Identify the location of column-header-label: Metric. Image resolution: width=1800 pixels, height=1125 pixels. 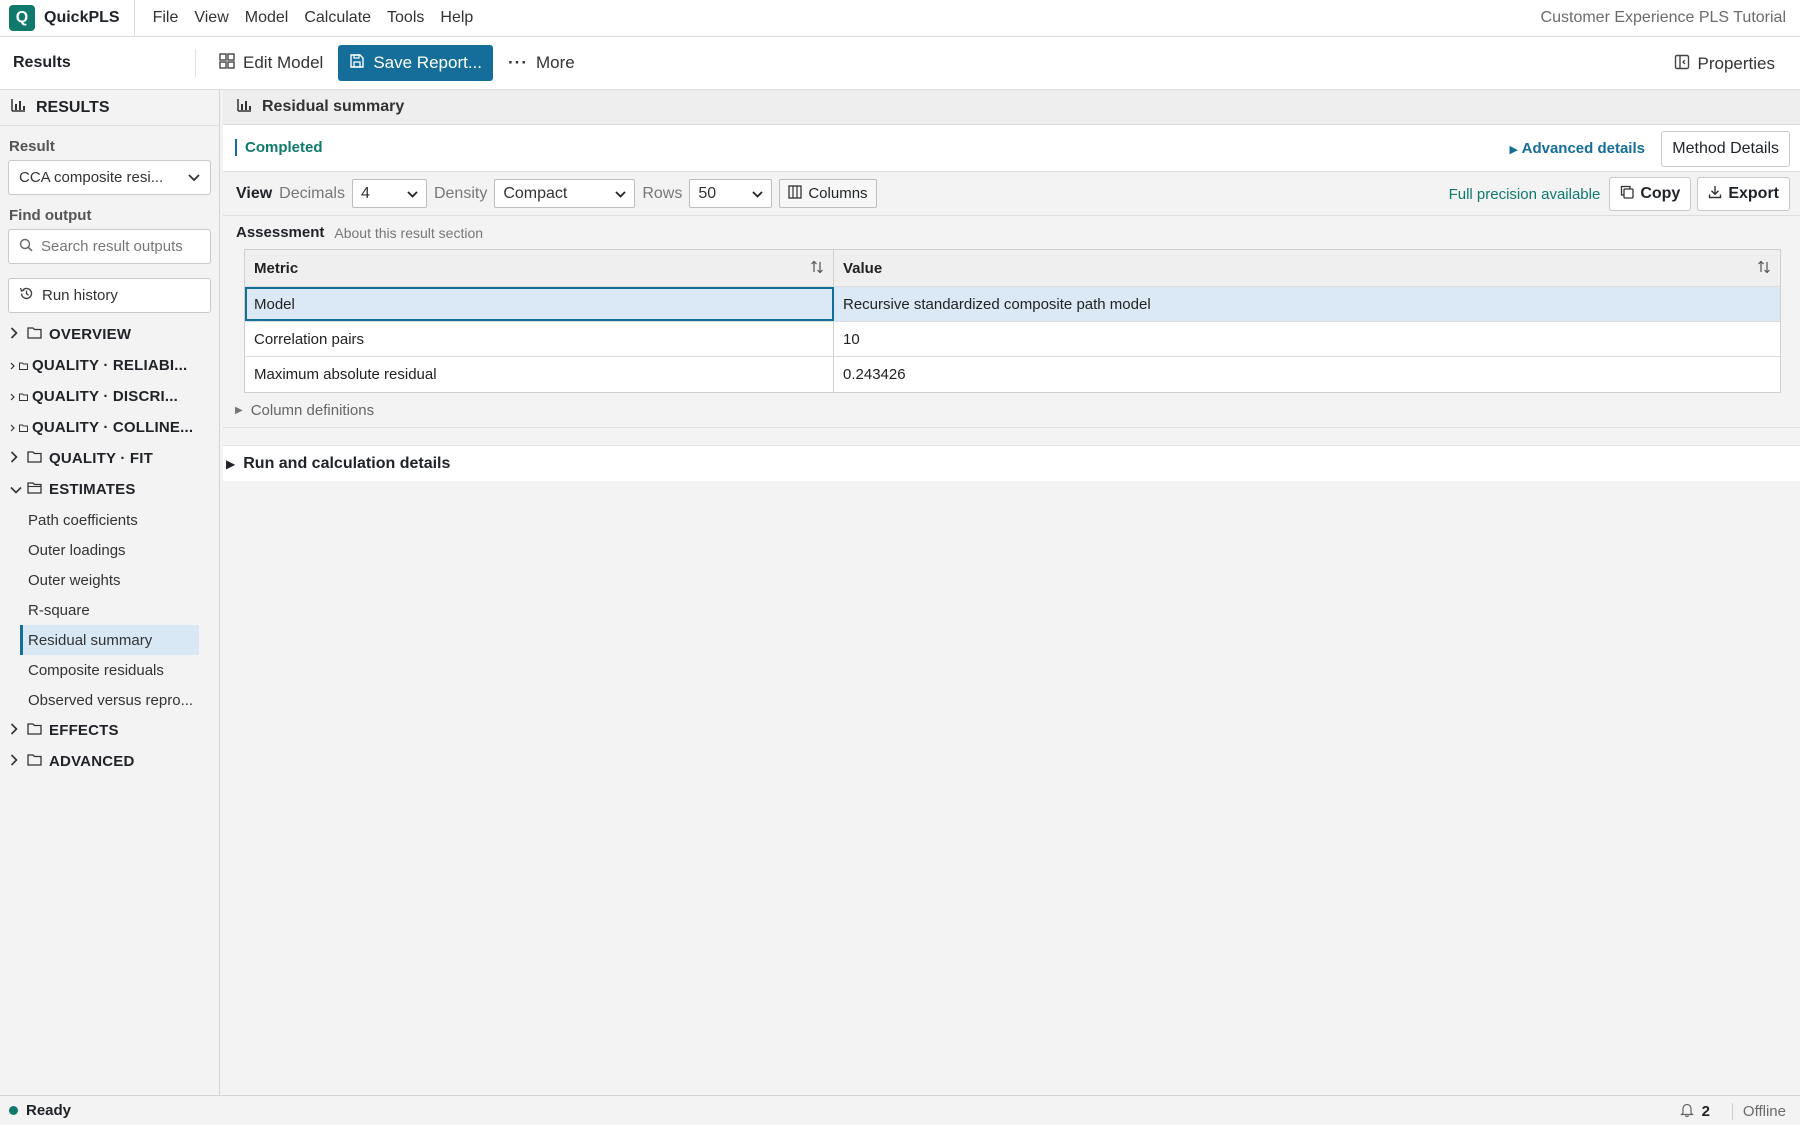
(276, 268).